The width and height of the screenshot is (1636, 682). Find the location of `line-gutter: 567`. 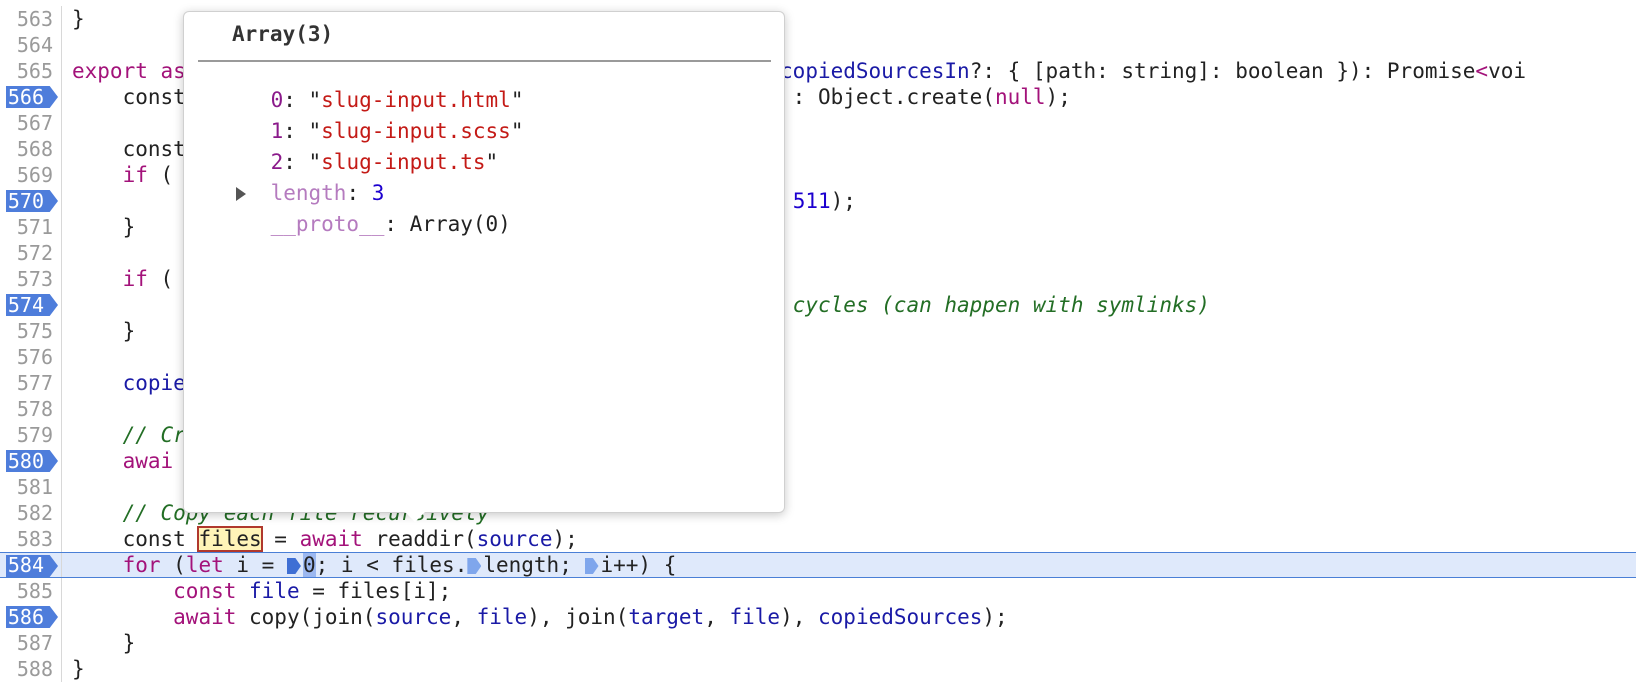

line-gutter: 567 is located at coordinates (31, 123).